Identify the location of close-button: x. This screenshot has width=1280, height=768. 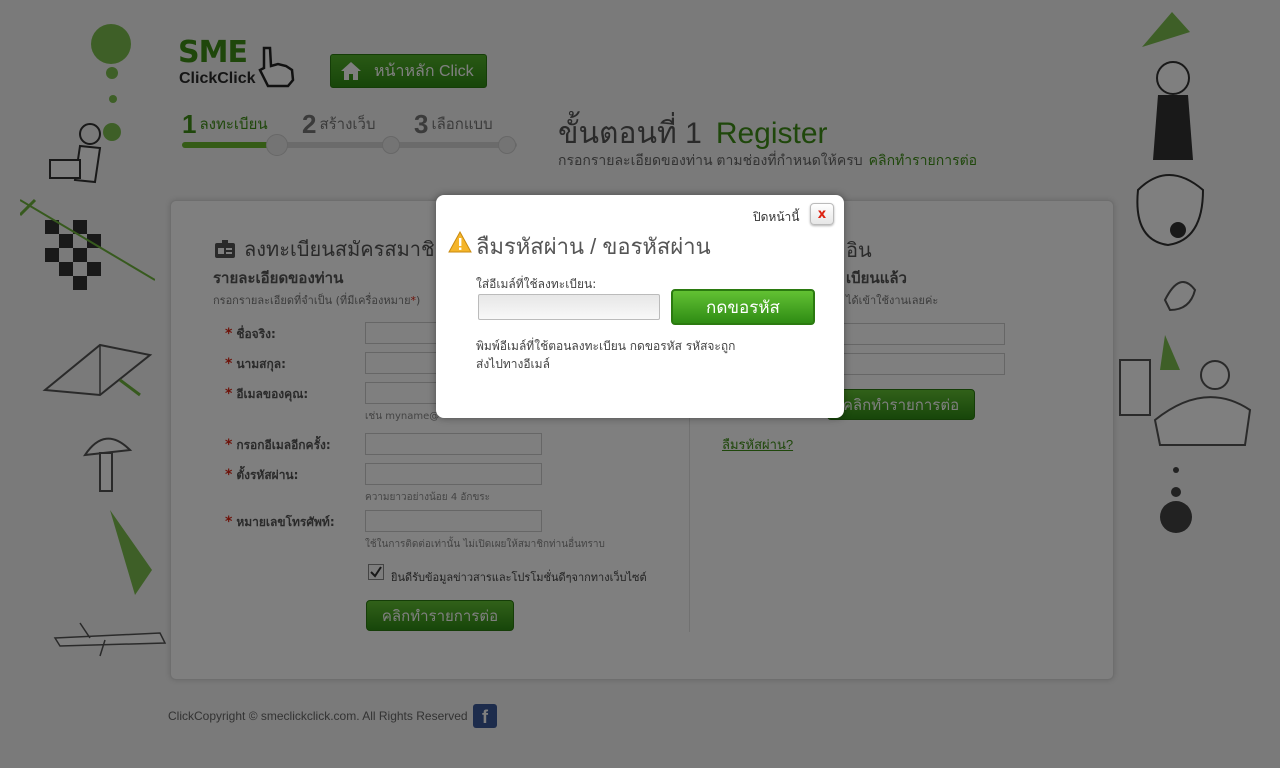
(822, 214).